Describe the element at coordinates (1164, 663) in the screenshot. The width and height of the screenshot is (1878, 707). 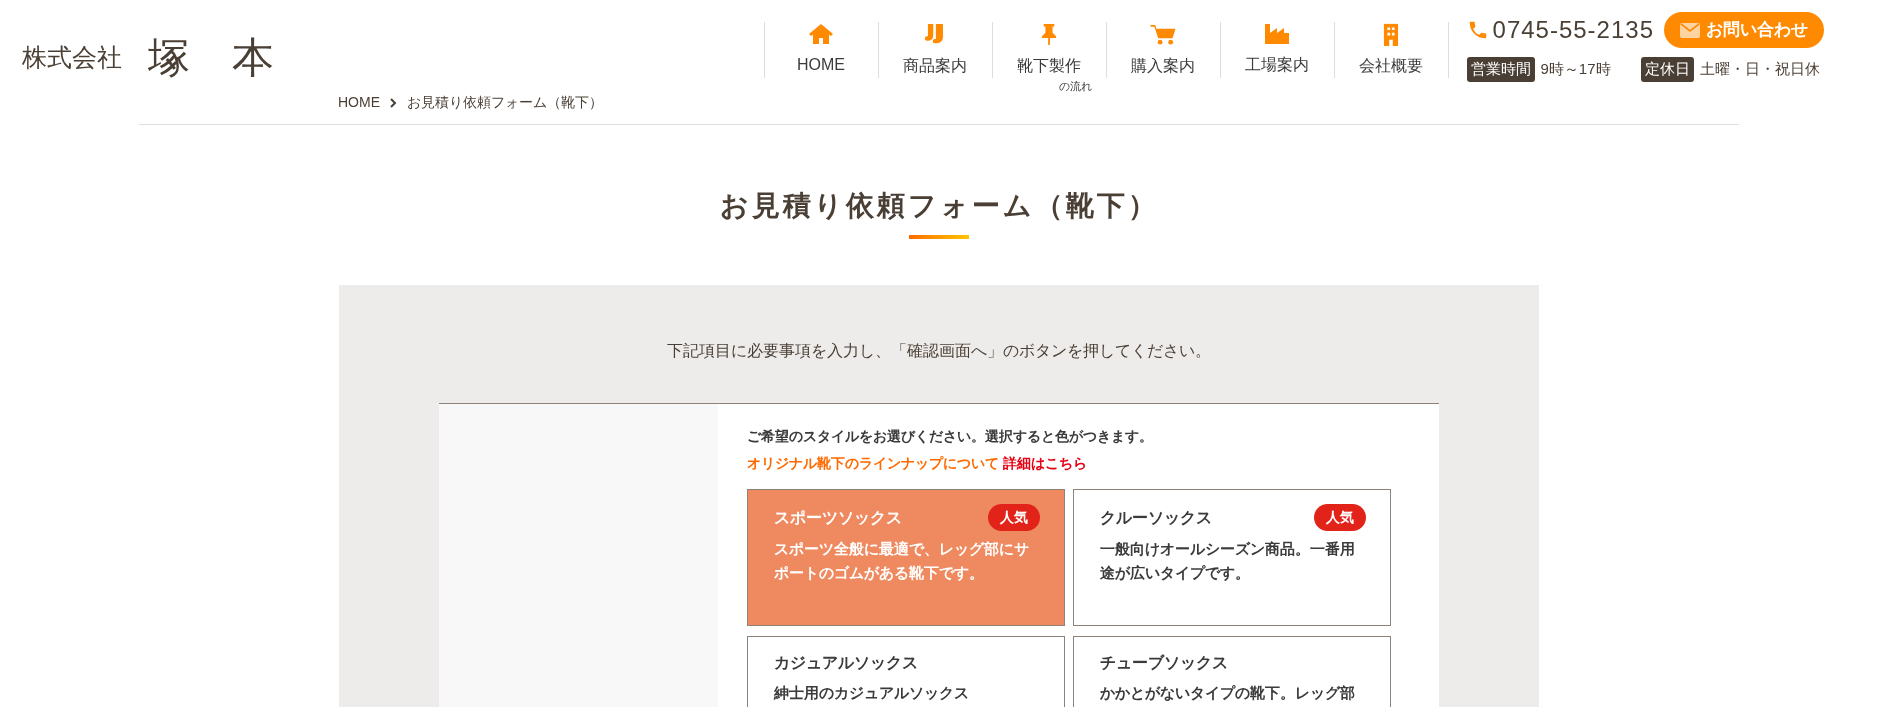
I see `style-name: チューブソックス` at that location.